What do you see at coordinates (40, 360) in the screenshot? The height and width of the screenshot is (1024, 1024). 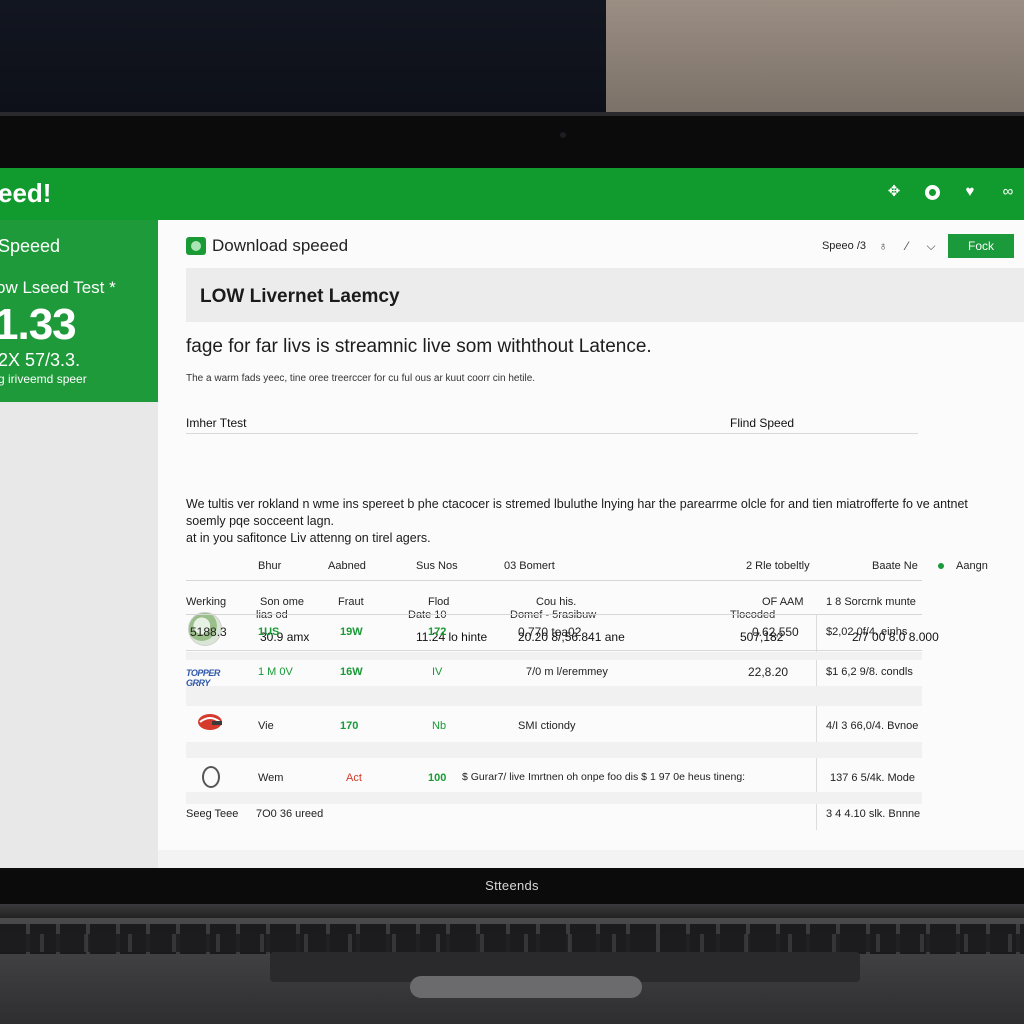 I see `sidebar-number: 2X 57/3.3.` at bounding box center [40, 360].